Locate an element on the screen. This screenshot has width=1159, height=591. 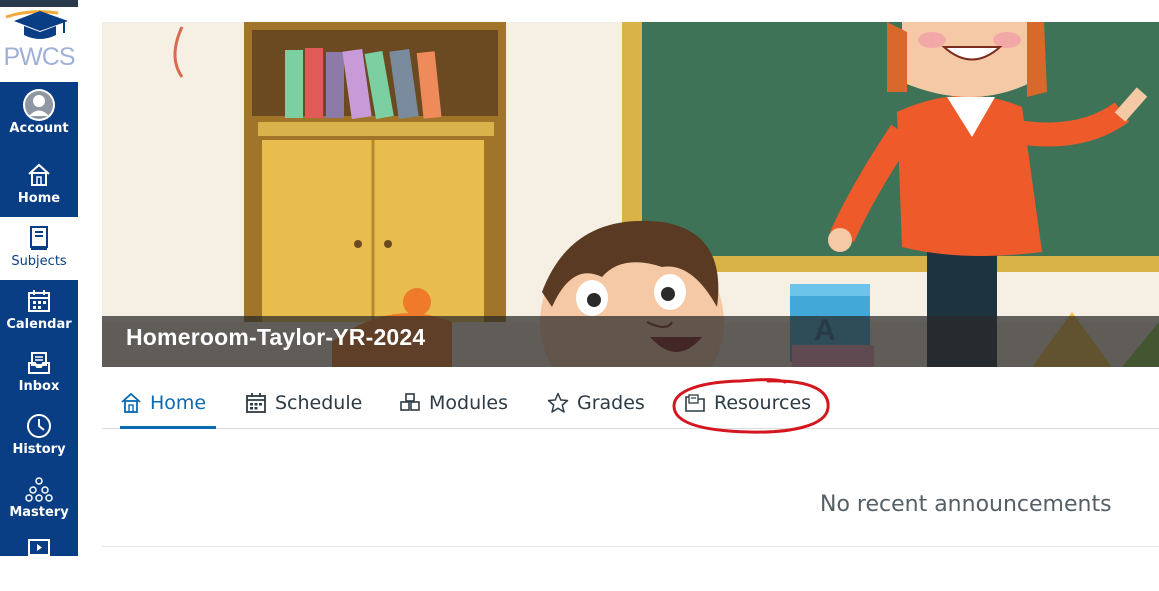
tab-label-home: Home is located at coordinates (178, 403).